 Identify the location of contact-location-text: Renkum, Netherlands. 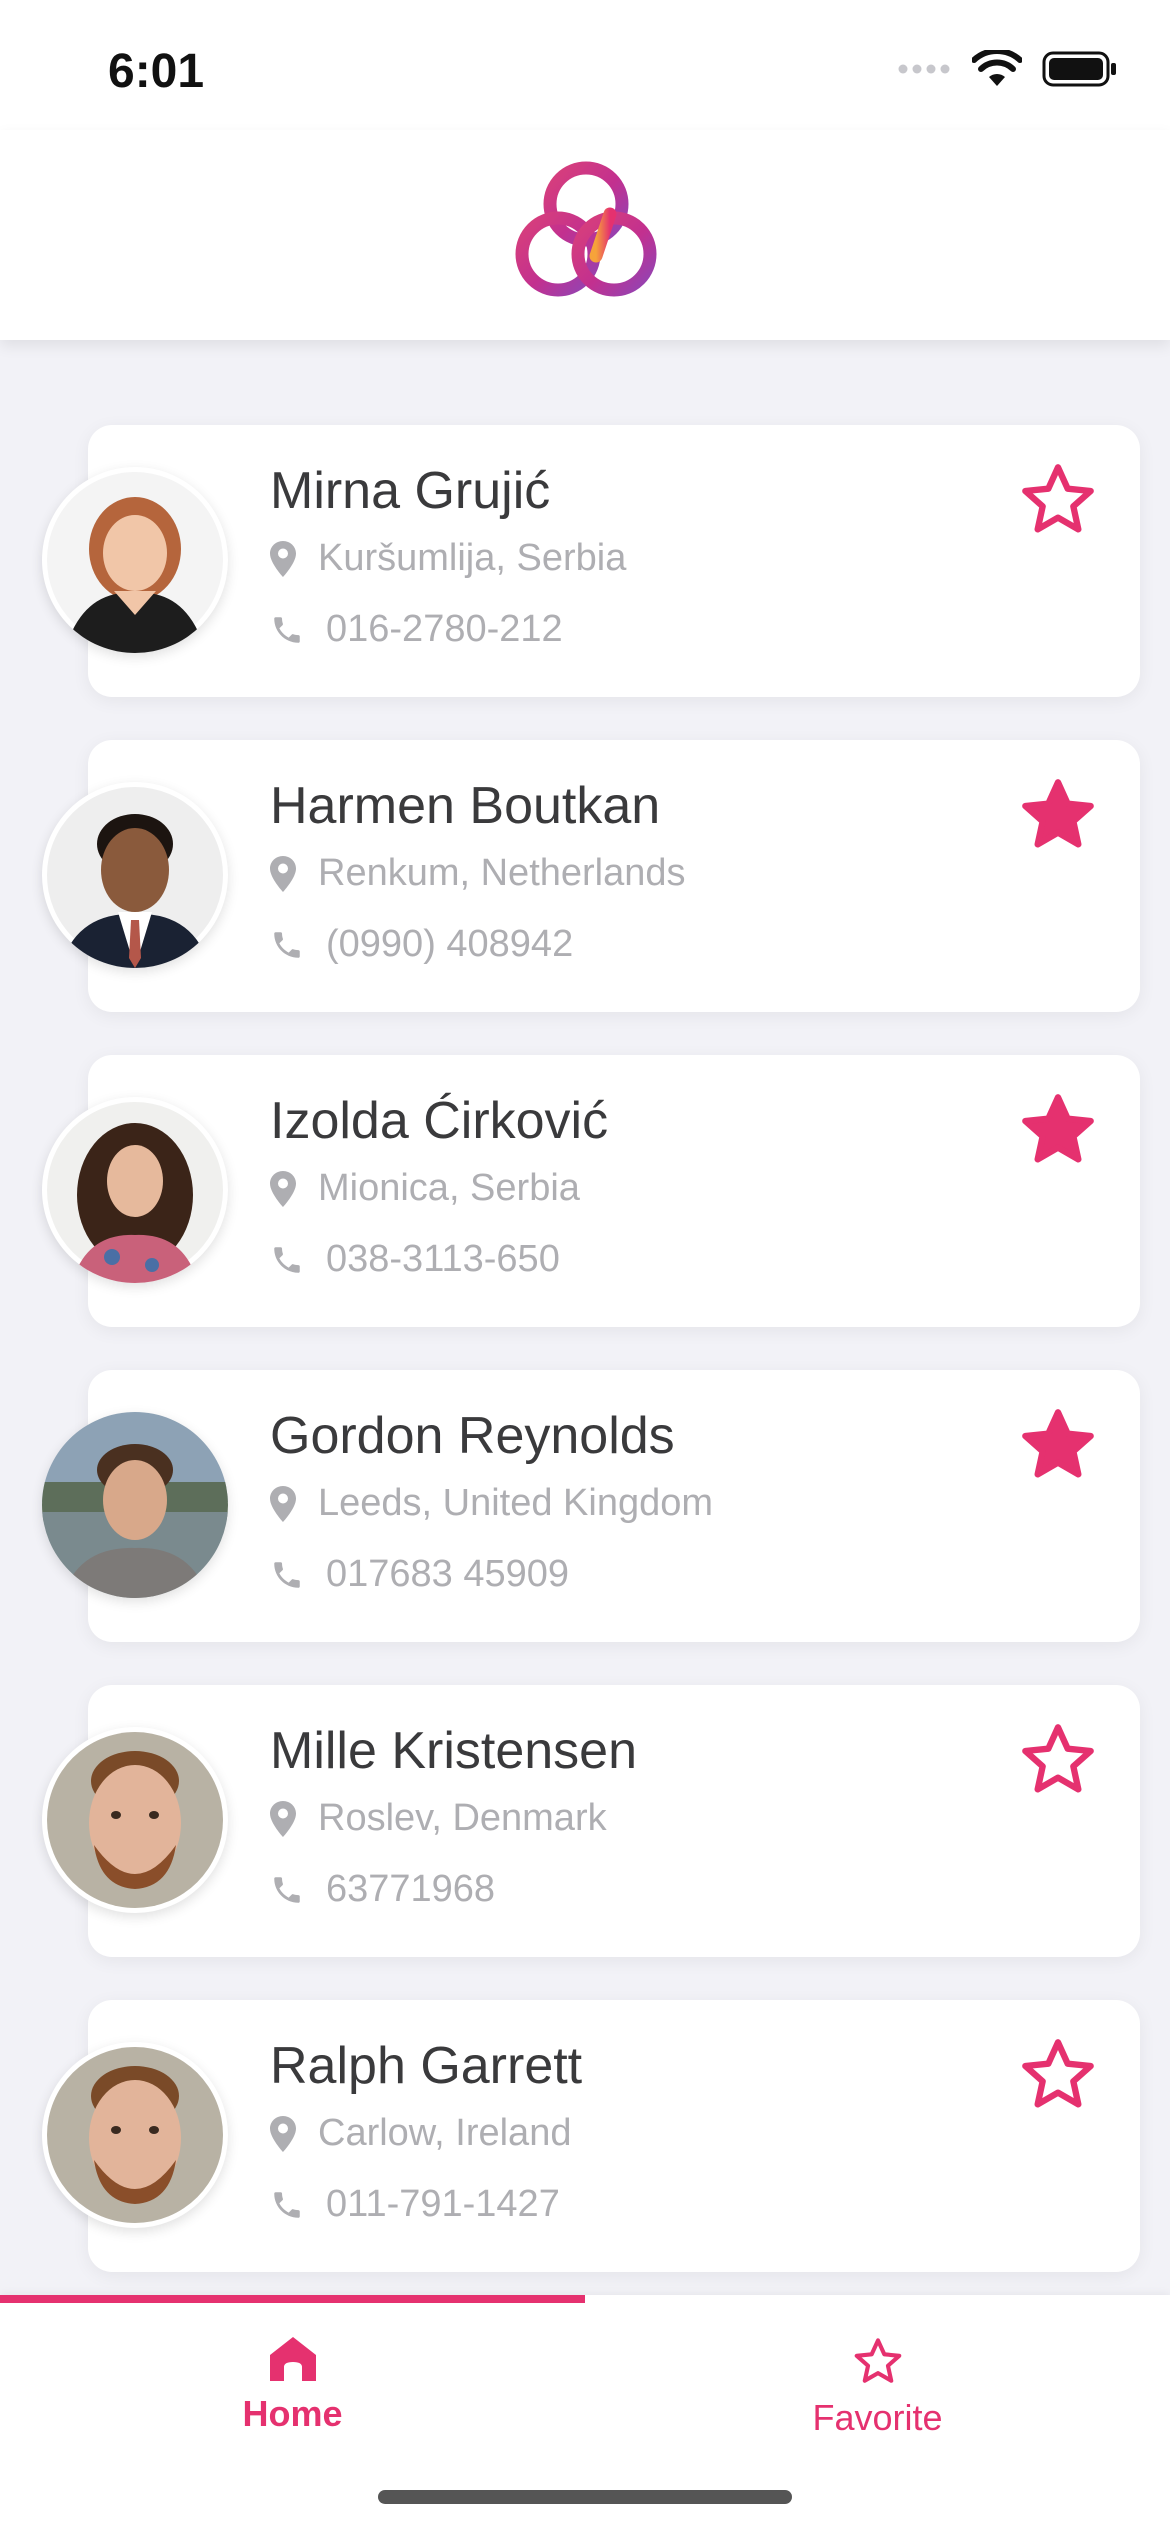
(502, 873).